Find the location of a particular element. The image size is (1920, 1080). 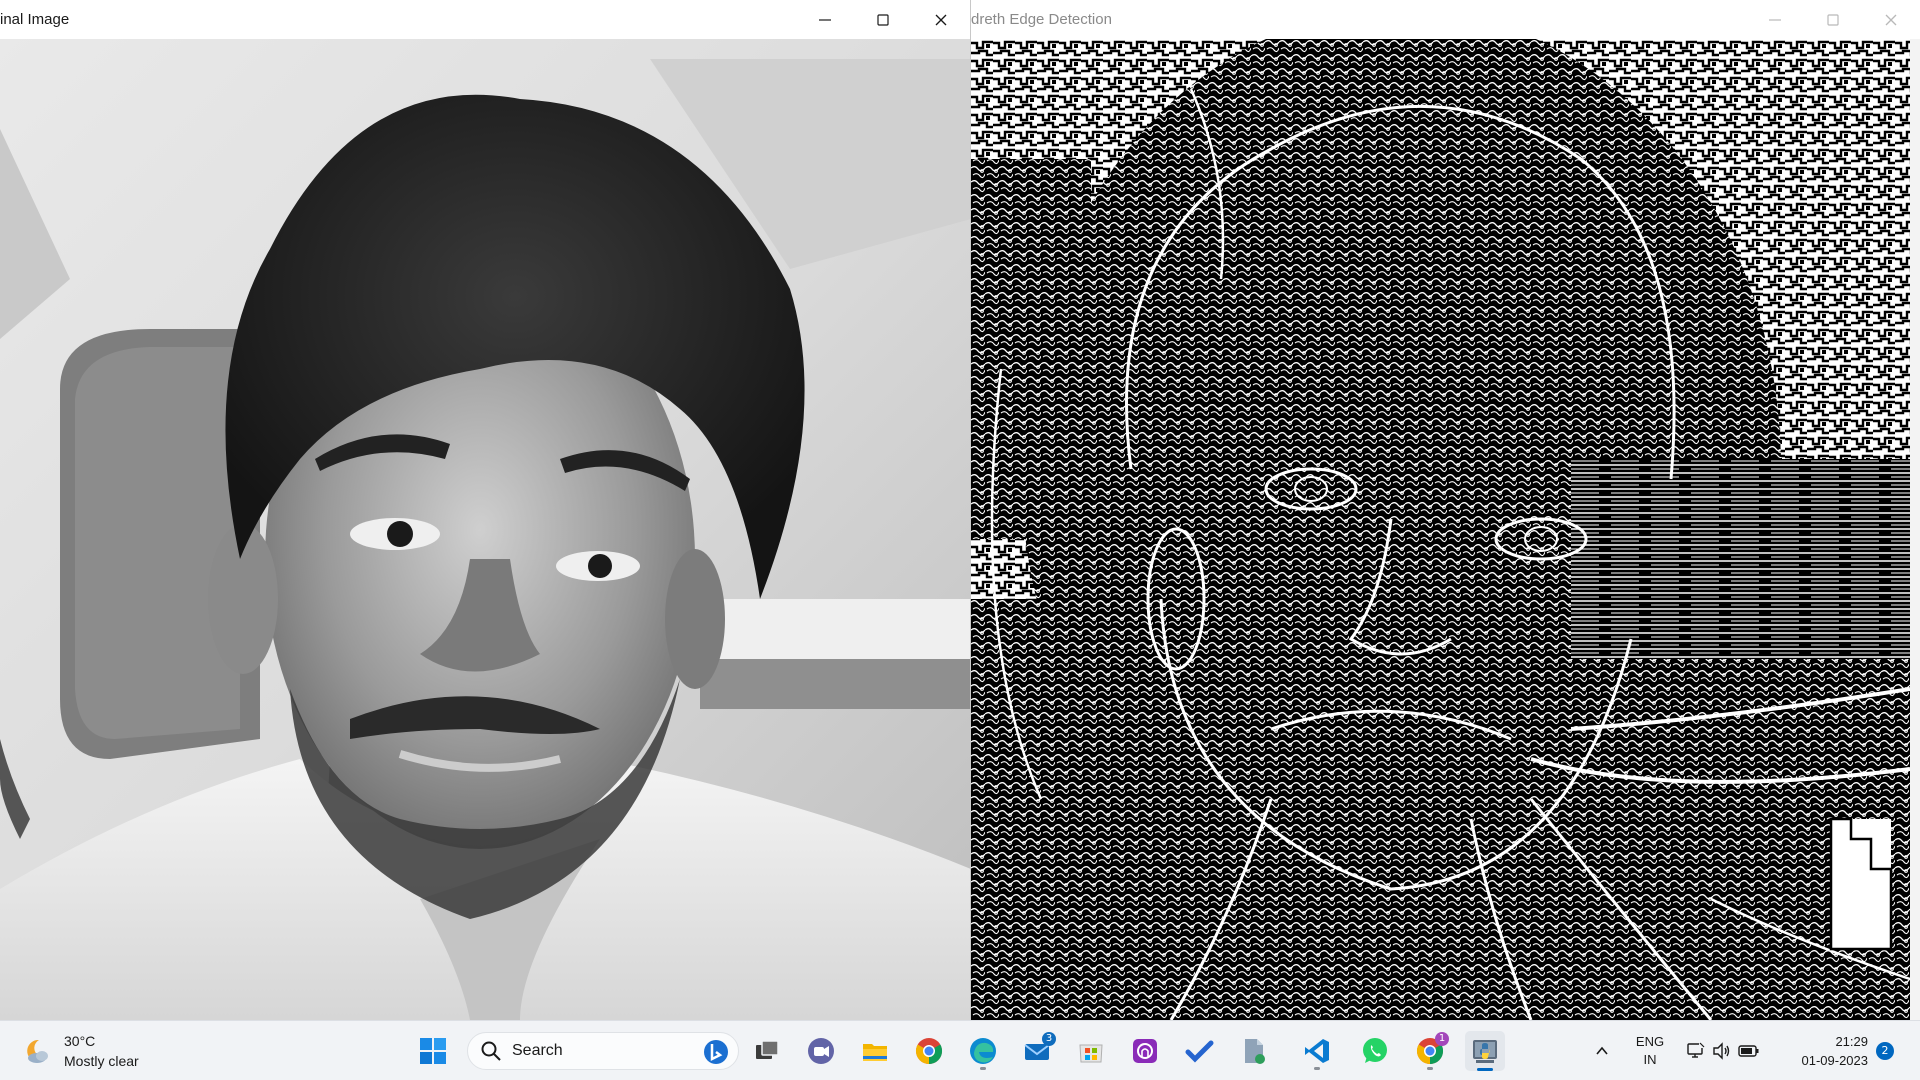

active-indicator is located at coordinates (1485, 1069).